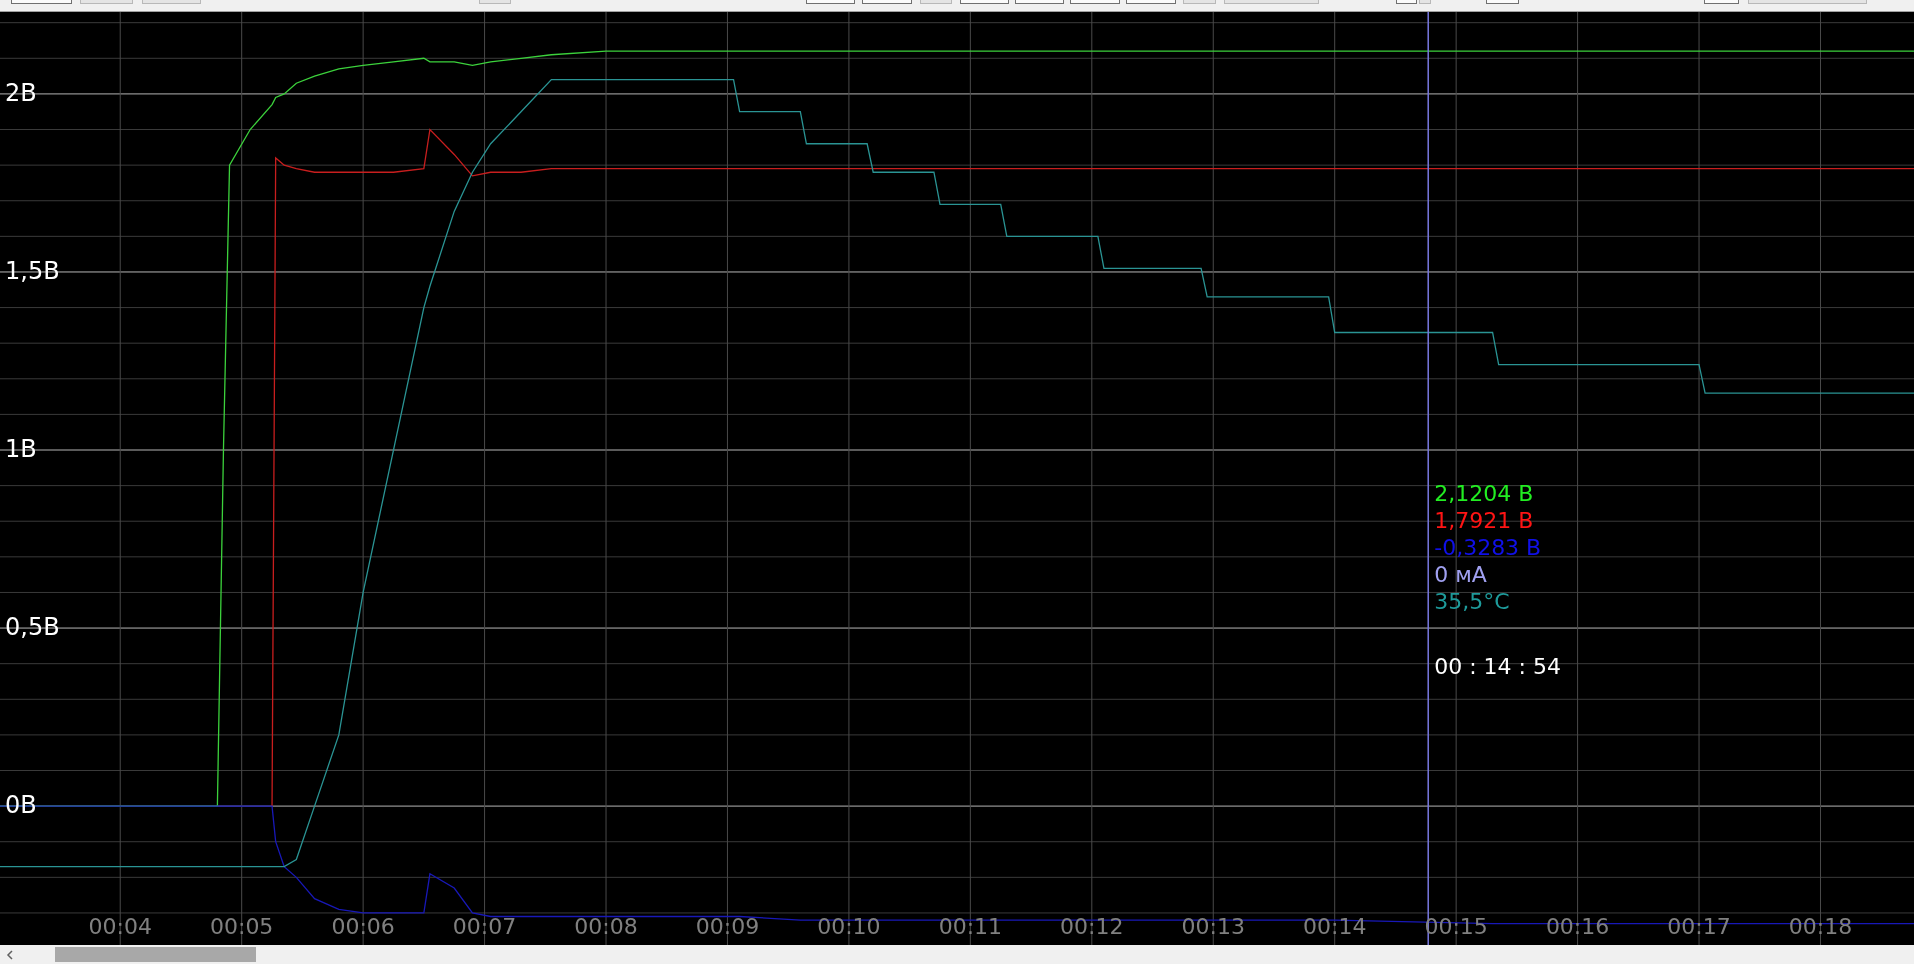 The image size is (1914, 964). Describe the element at coordinates (1213, 926) in the screenshot. I see `axis-label: 00:13` at that location.